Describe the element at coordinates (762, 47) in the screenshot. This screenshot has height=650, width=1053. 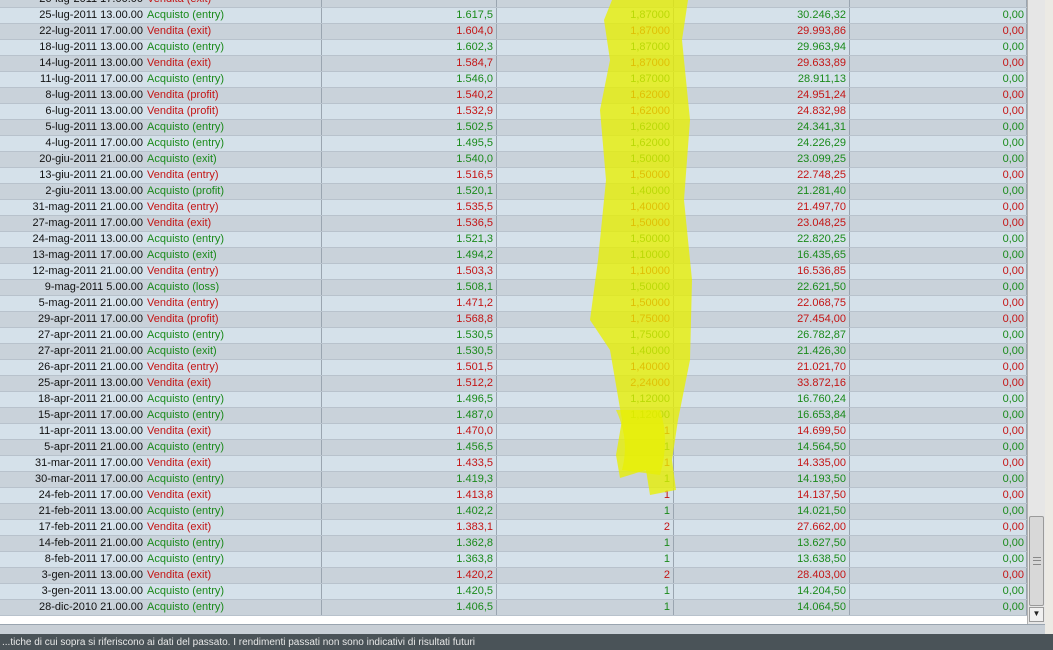
I see `cell-value: 29.963,94` at that location.